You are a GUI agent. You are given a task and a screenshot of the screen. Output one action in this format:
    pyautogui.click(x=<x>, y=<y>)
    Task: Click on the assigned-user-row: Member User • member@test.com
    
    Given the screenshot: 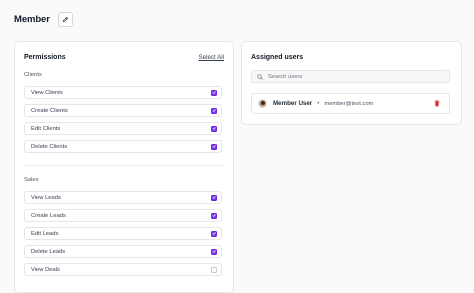 What is the action you would take?
    pyautogui.click(x=350, y=103)
    